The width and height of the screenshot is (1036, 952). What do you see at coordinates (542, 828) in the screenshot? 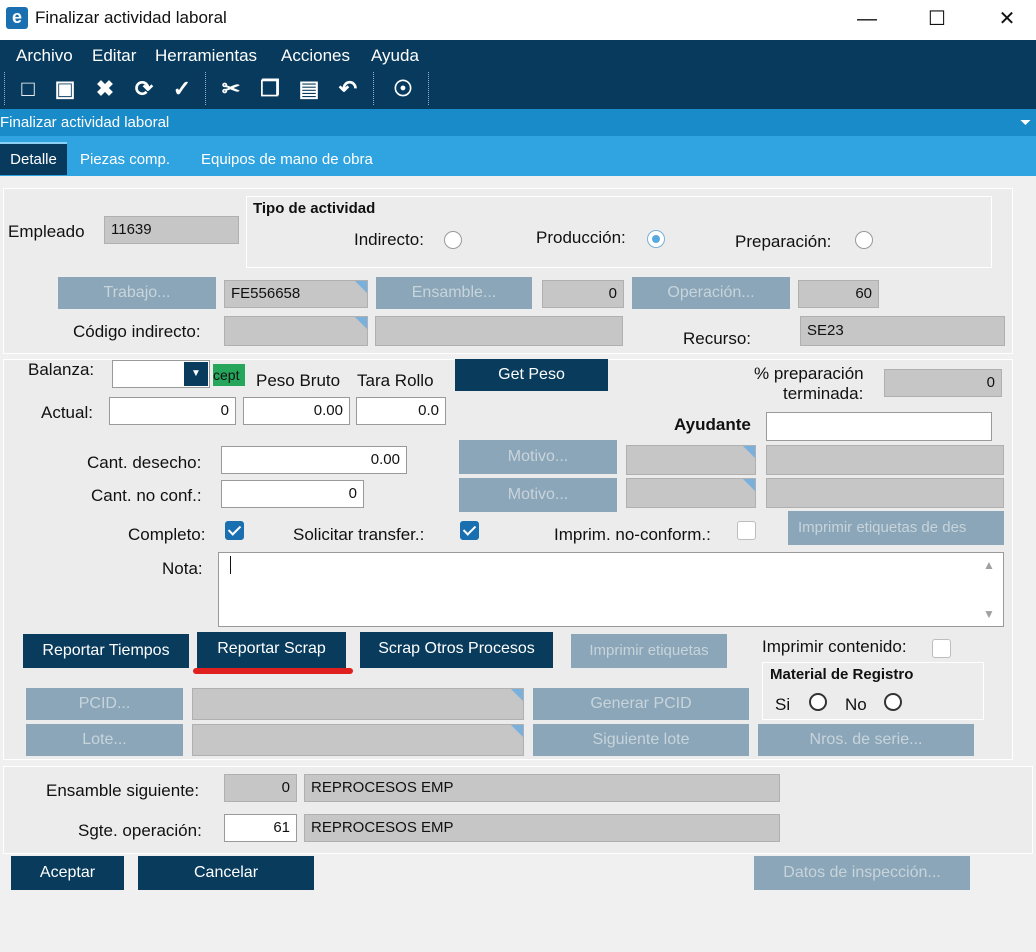
I see `sgte-operacion-desc: REPROCESOS EMP` at bounding box center [542, 828].